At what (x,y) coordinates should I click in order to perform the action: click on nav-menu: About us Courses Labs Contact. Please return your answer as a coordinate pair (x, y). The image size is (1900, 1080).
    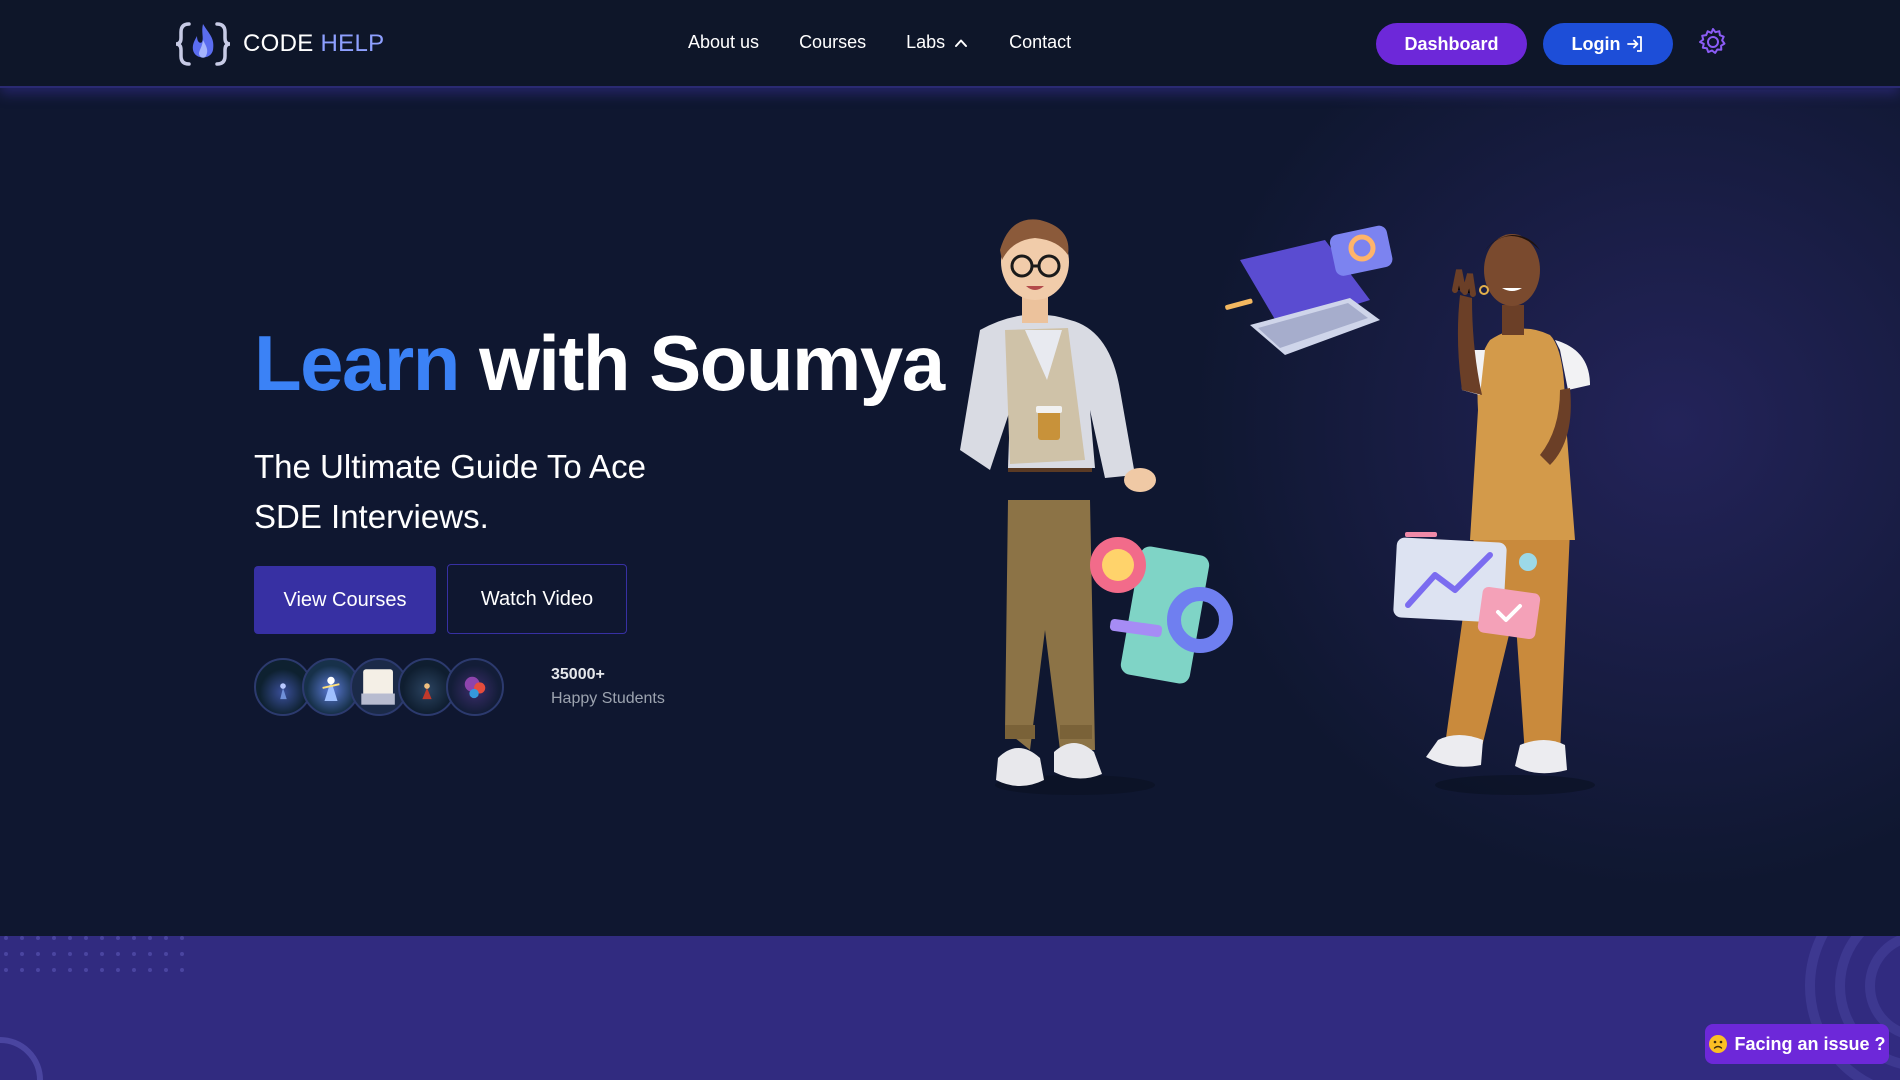
    Looking at the image, I should click on (879, 42).